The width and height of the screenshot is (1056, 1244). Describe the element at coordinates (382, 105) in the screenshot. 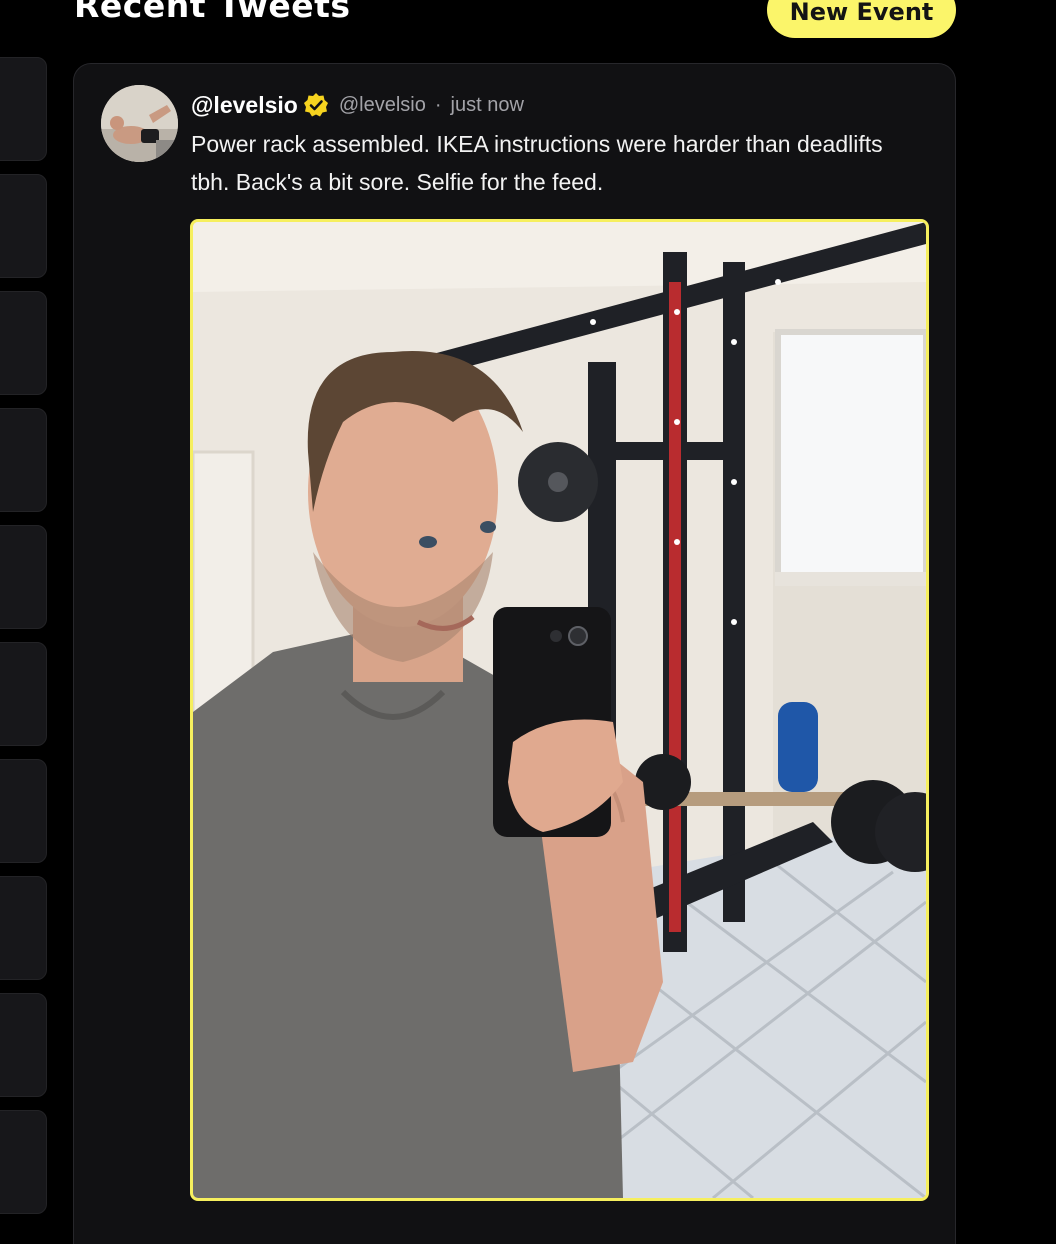

I see `handle: @levelsio` at that location.